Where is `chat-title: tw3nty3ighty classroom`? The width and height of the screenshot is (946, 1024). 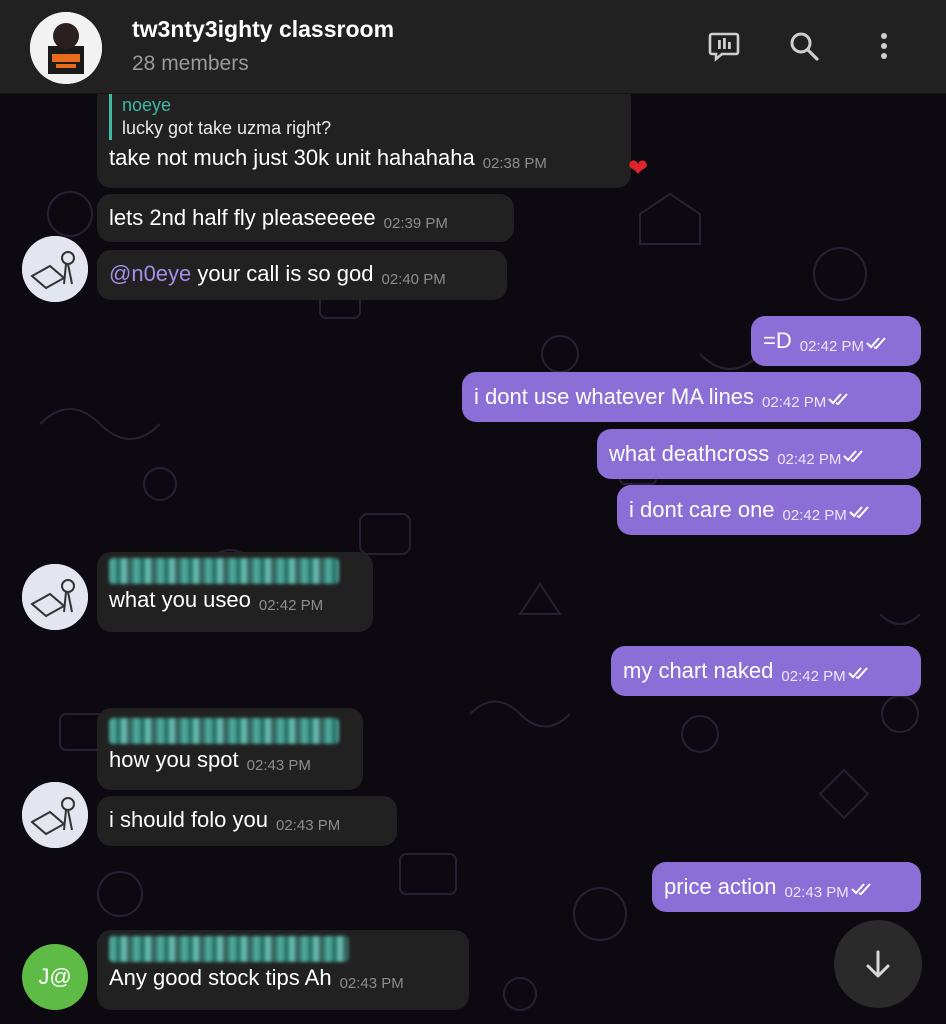
chat-title: tw3nty3ighty classroom is located at coordinates (263, 29).